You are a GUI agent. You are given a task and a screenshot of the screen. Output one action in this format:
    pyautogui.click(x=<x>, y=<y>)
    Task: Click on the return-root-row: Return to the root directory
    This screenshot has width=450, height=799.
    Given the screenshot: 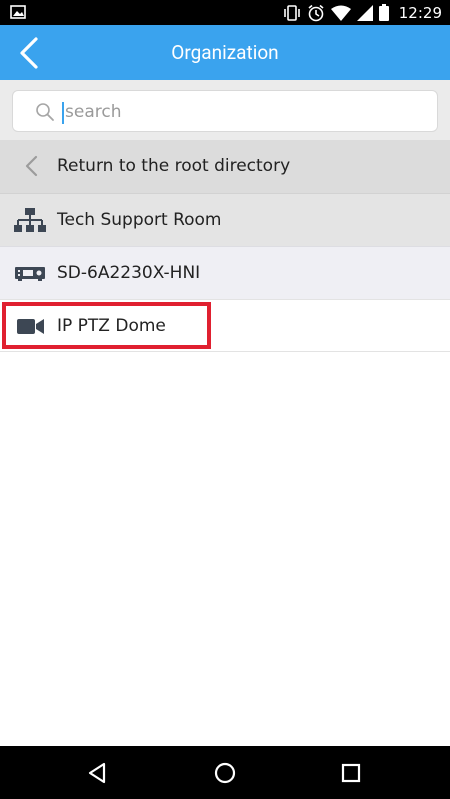 What is the action you would take?
    pyautogui.click(x=225, y=166)
    